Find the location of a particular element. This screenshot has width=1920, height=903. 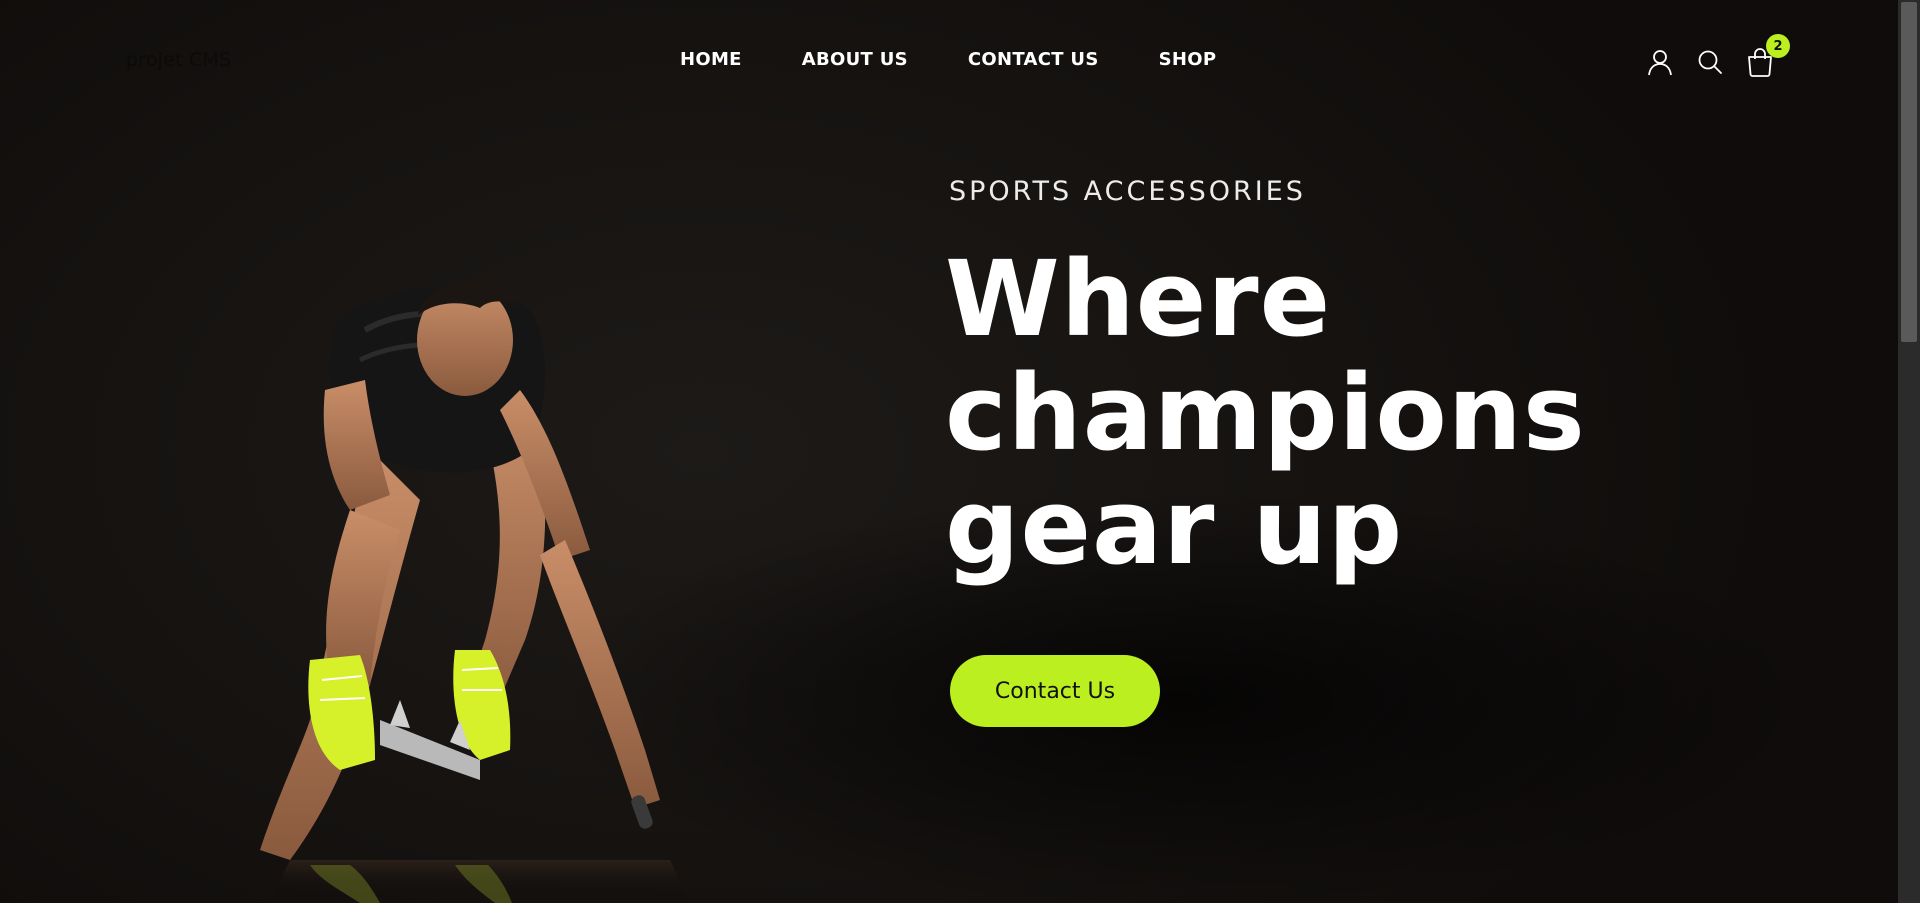

nav-item-about-us: ABOUT US is located at coordinates (855, 60).